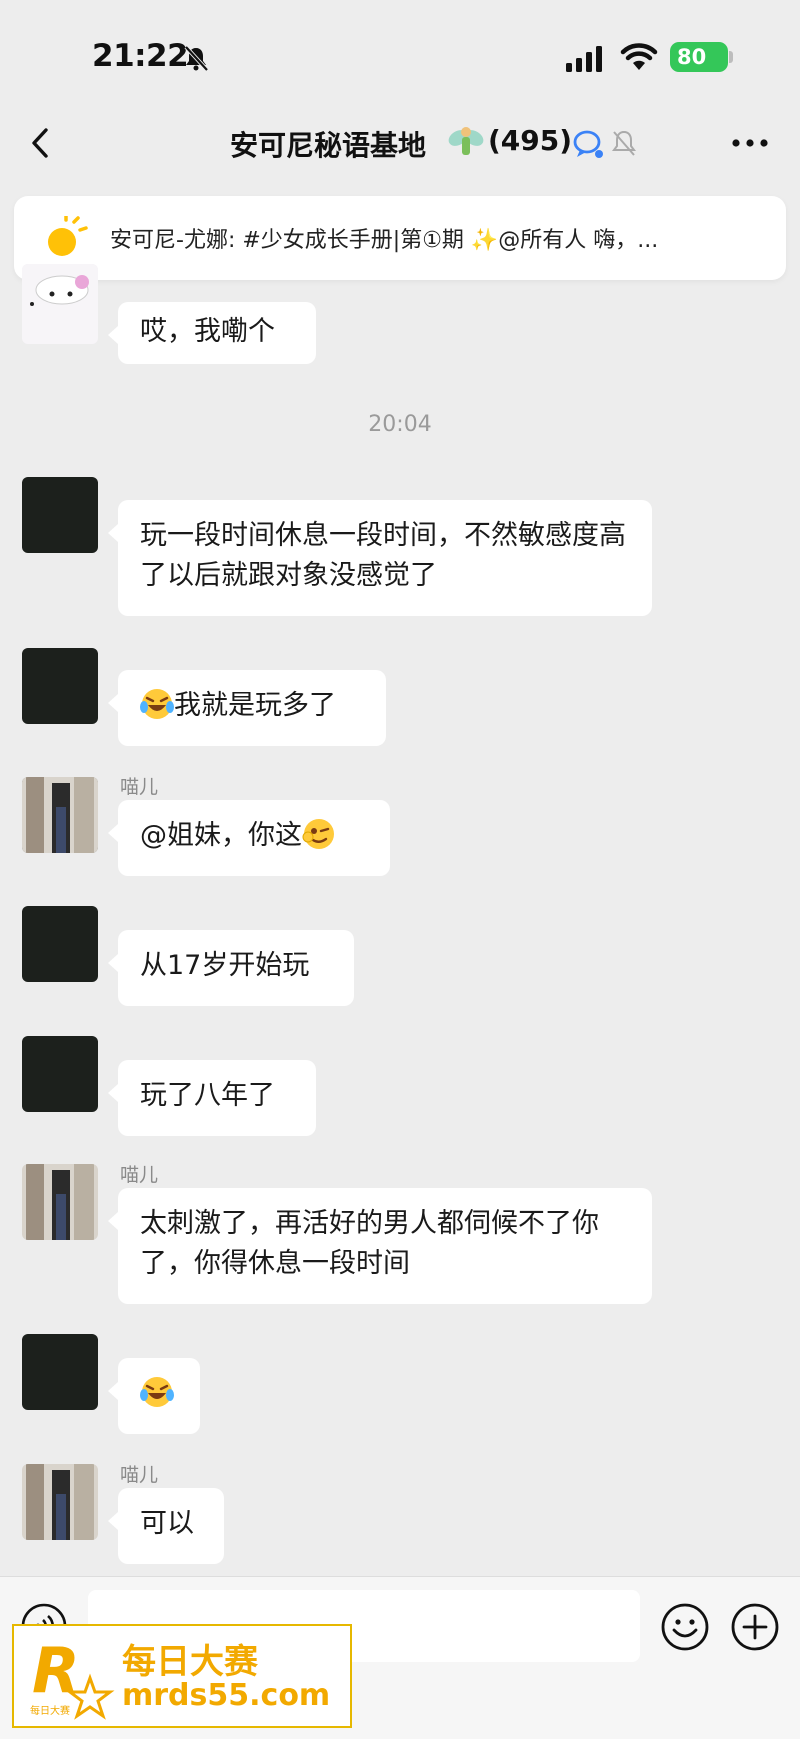  I want to click on message-text: 我就是玩多了, so click(255, 705).